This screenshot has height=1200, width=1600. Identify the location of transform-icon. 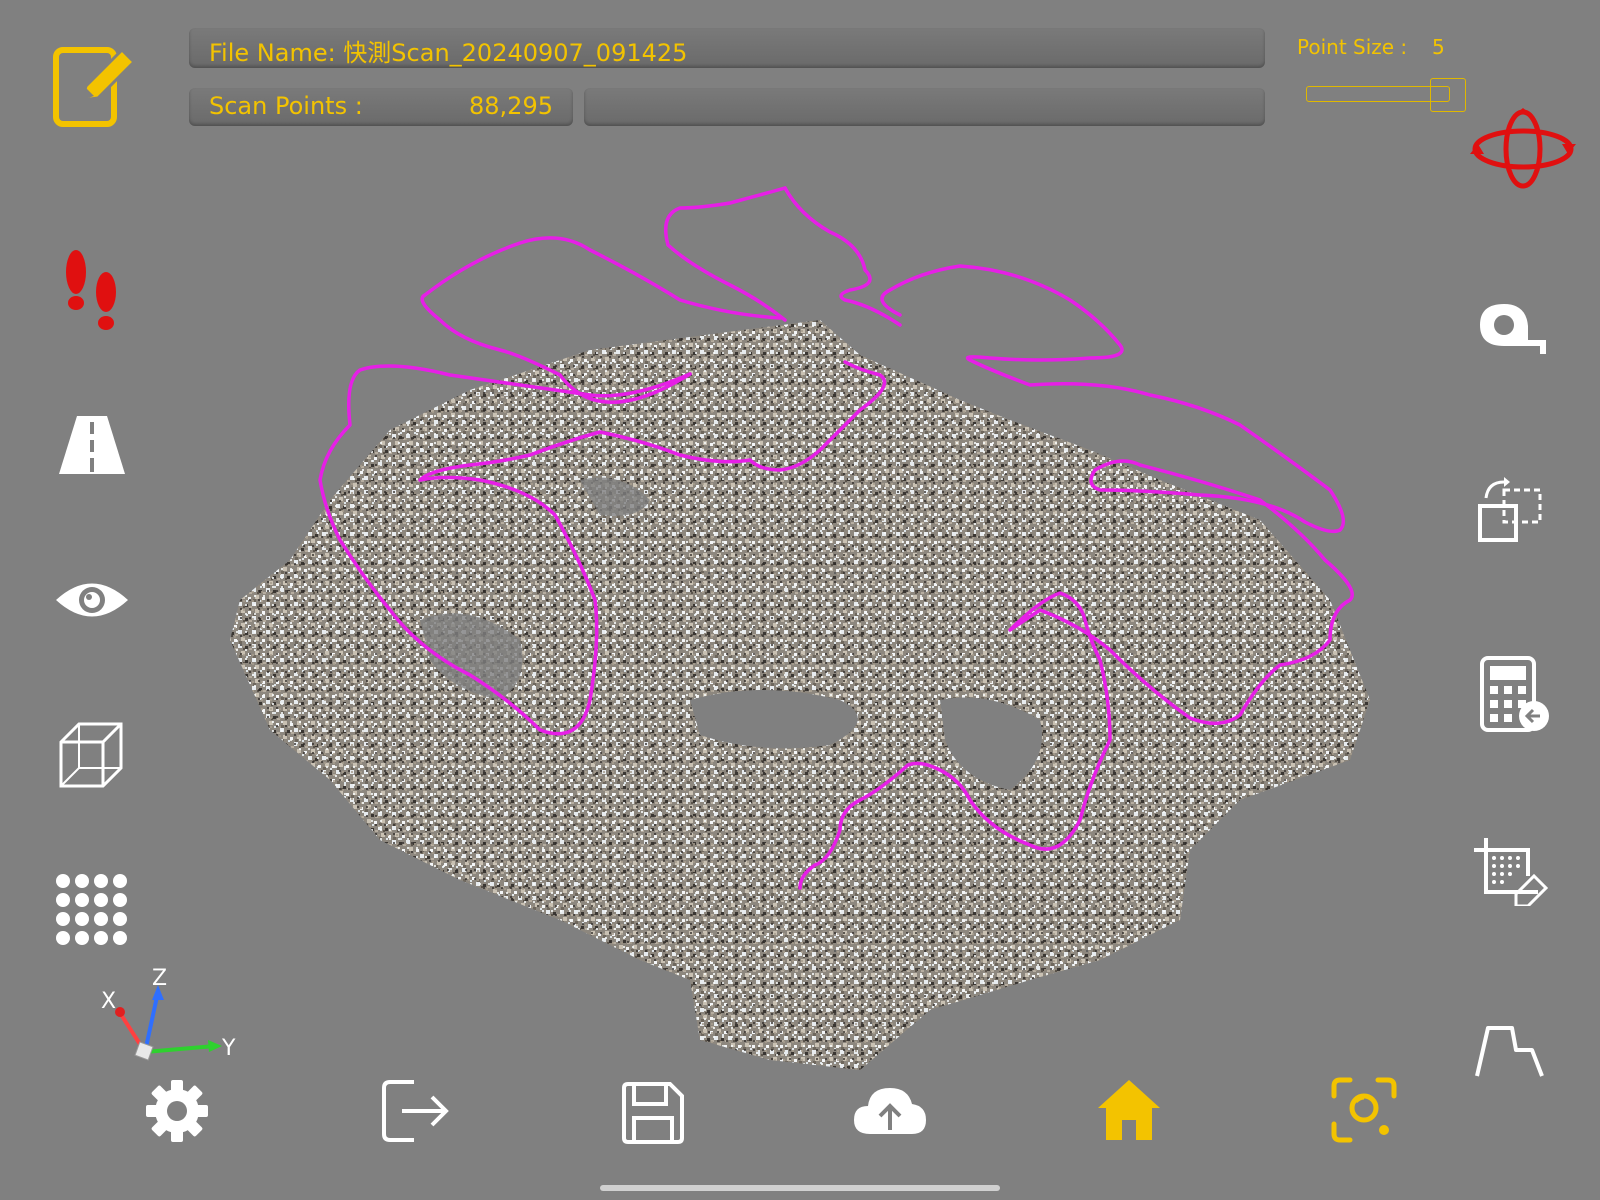
(1512, 510).